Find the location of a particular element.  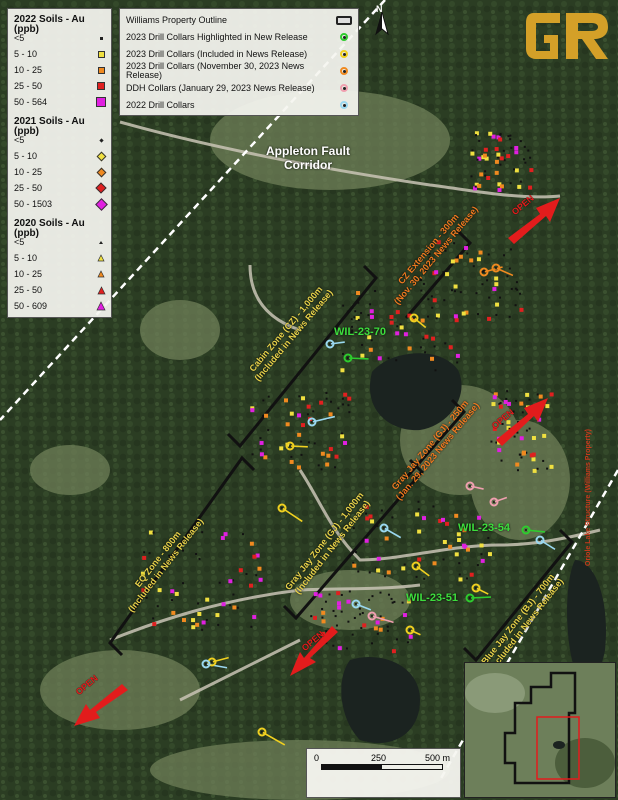

legend-label: 5 - 10 is located at coordinates (26, 53).